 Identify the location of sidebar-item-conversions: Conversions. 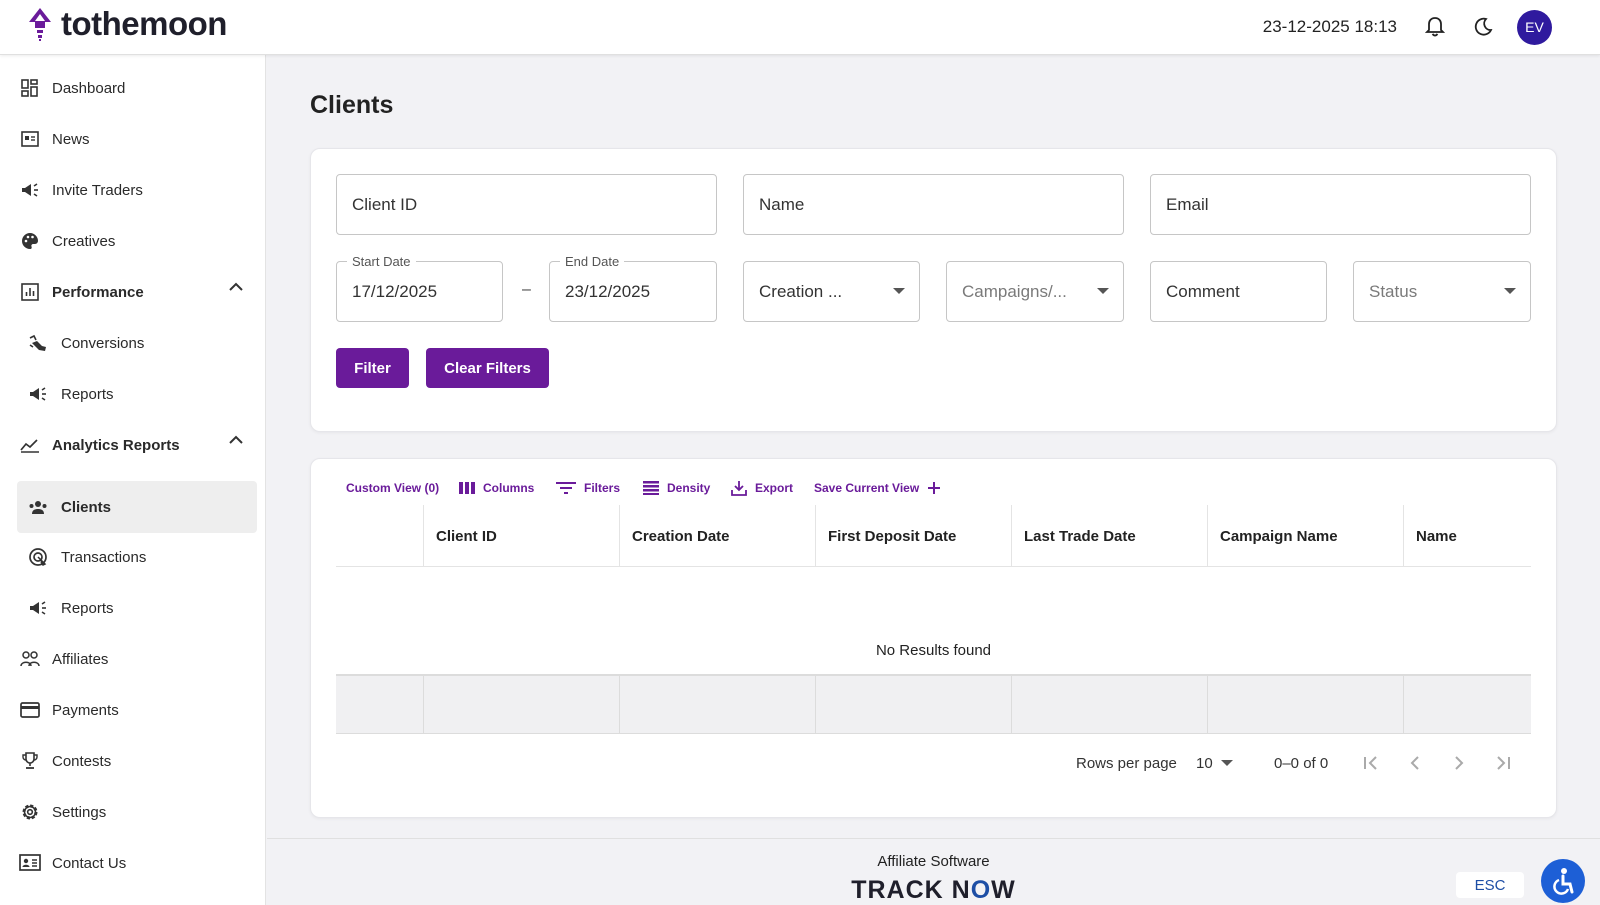
(137, 343).